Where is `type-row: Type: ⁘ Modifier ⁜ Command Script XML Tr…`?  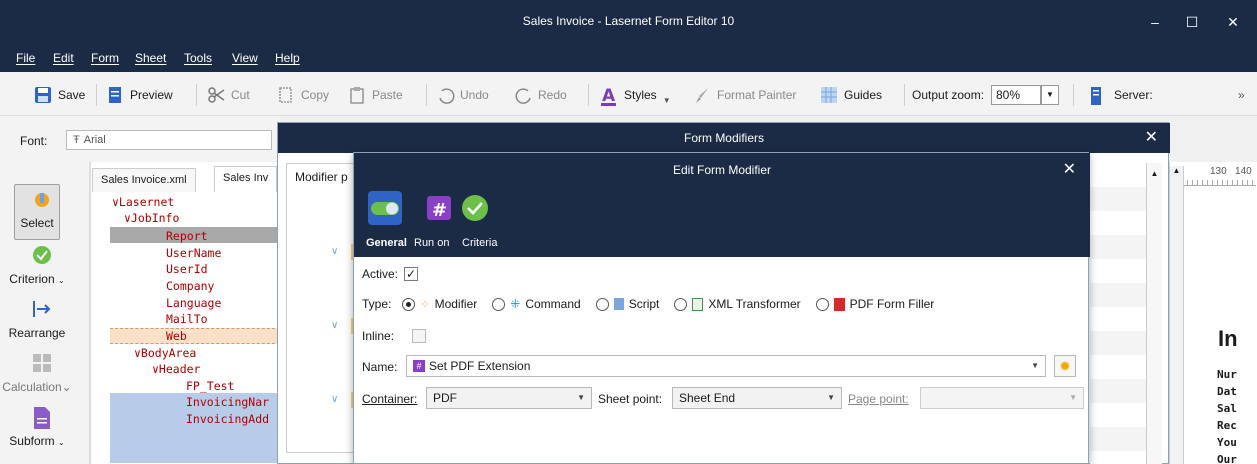
type-row: Type: ⁘ Modifier ⁜ Command Script XML Tr… is located at coordinates (648, 304).